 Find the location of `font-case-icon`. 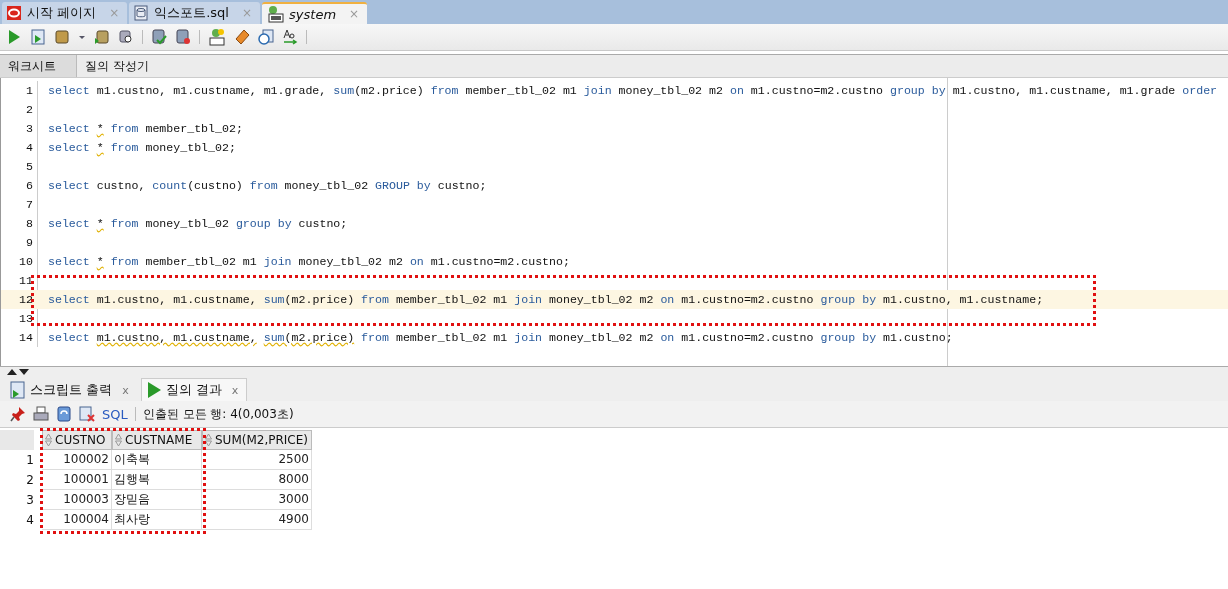

font-case-icon is located at coordinates (290, 37).